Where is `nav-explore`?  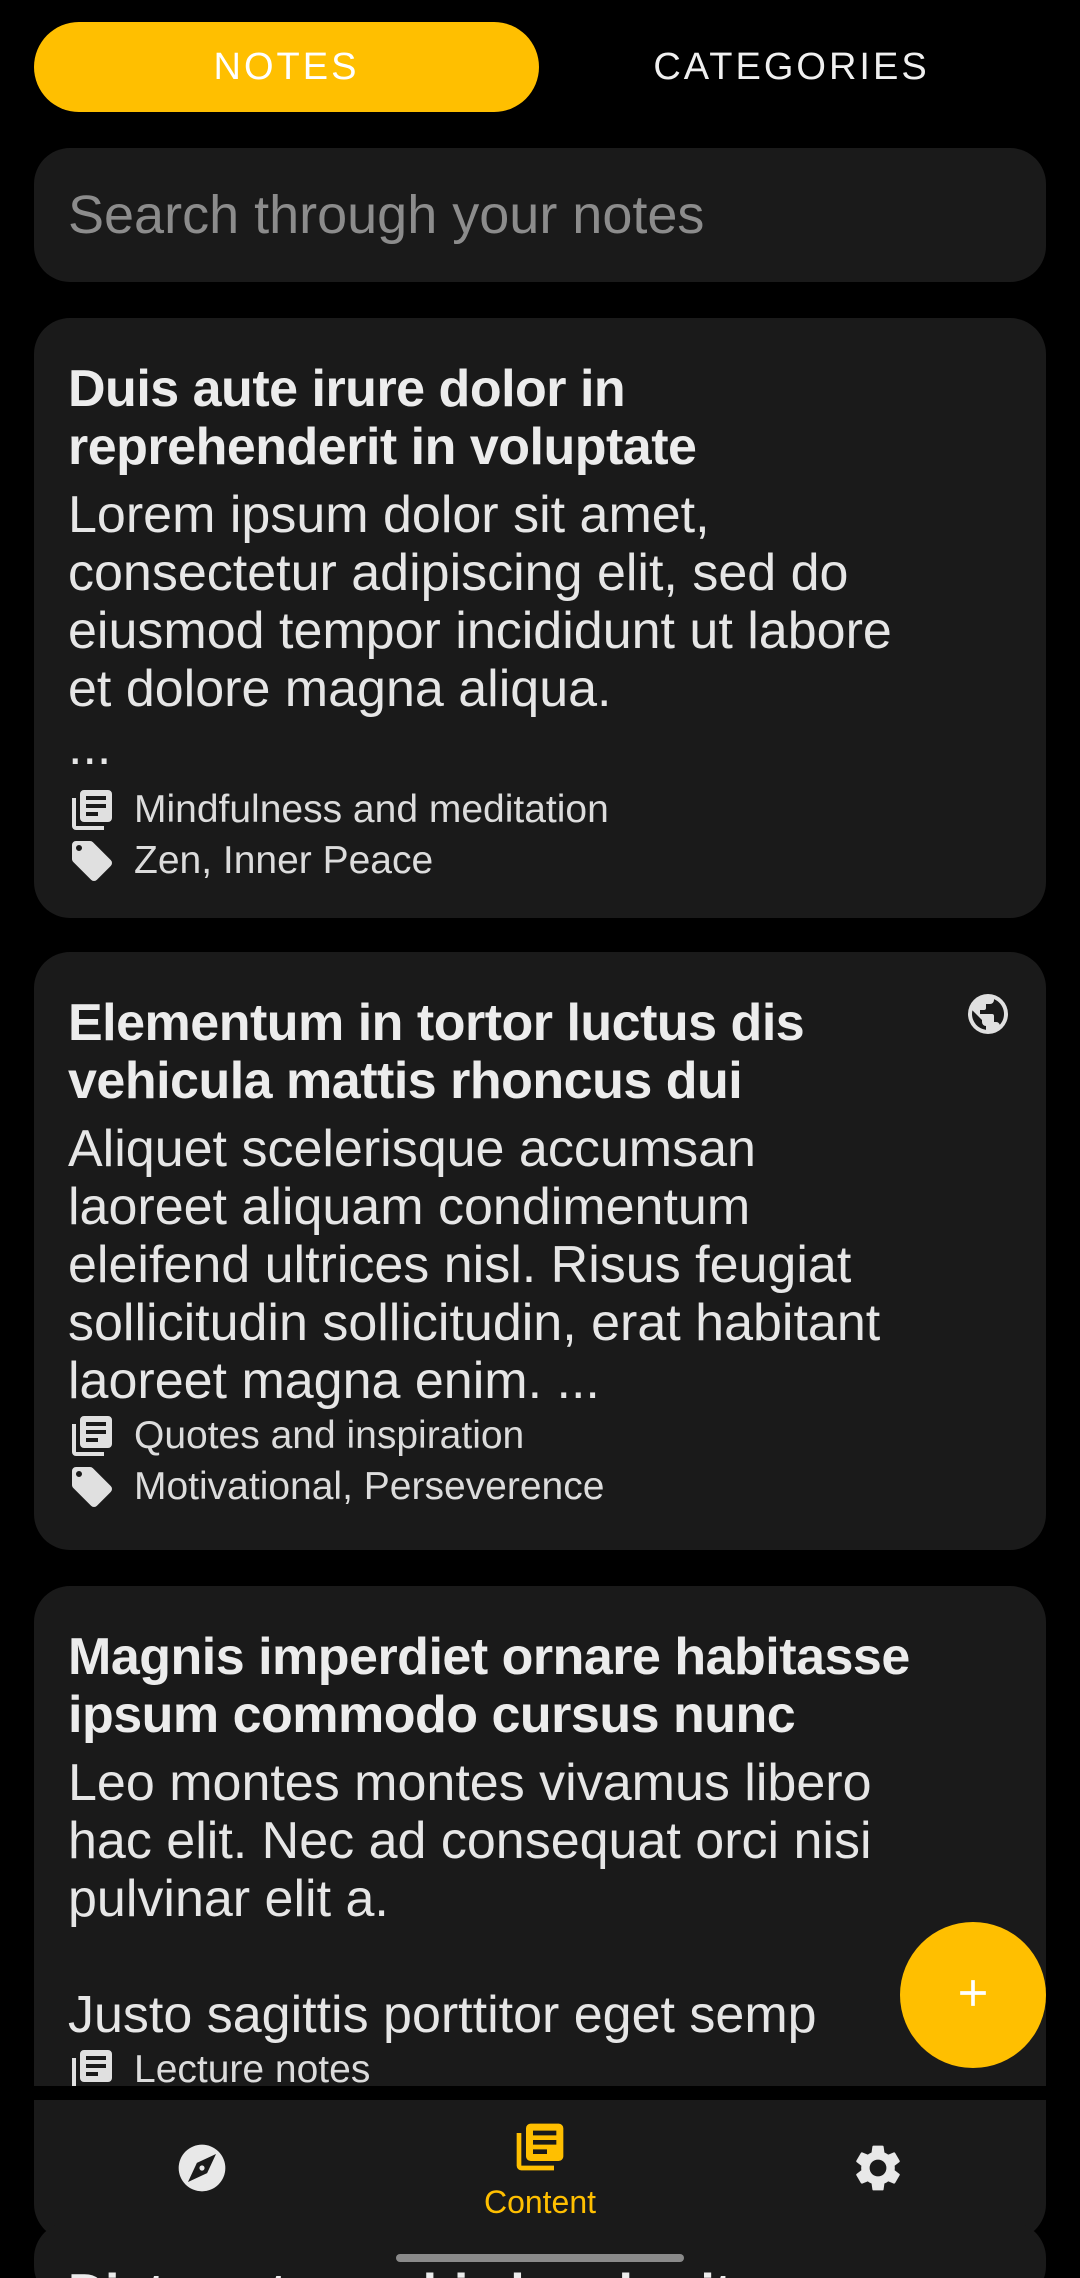
nav-explore is located at coordinates (202, 2170).